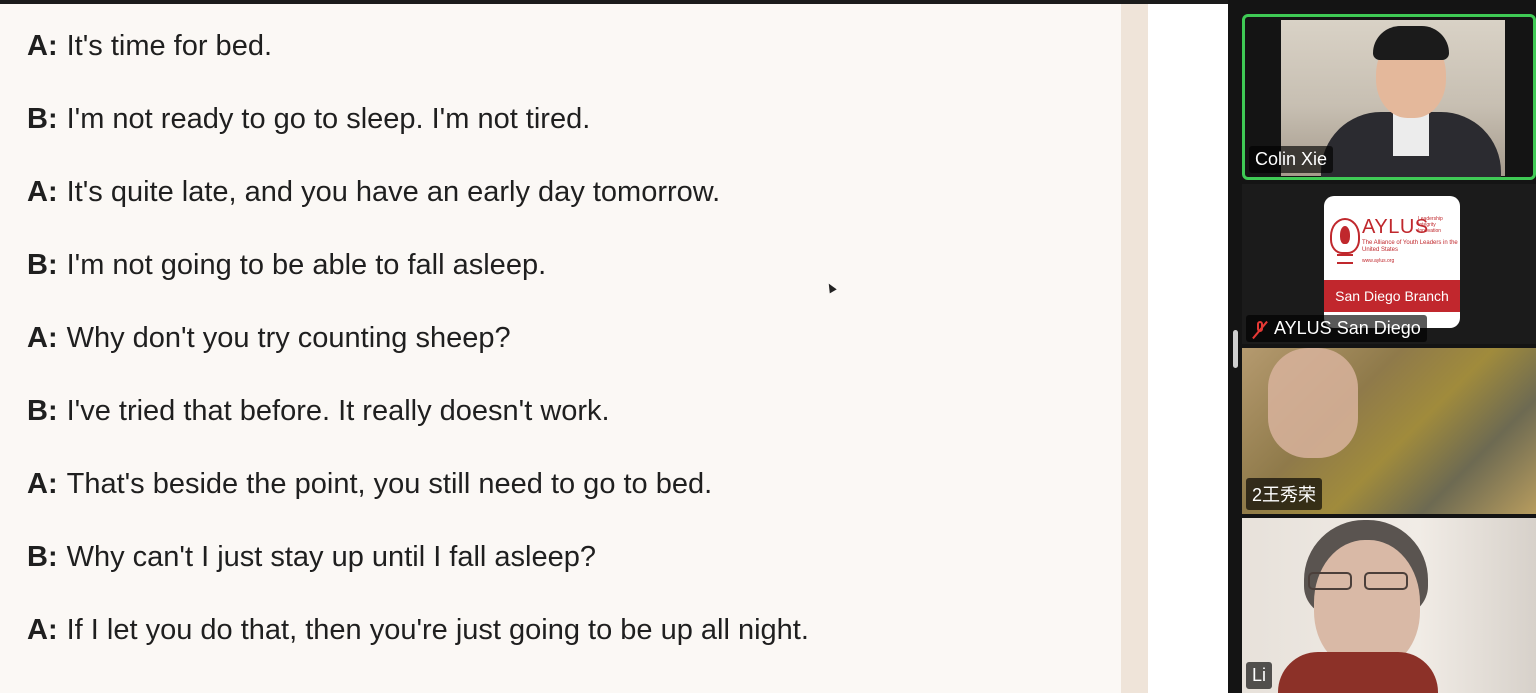  What do you see at coordinates (1235, 349) in the screenshot?
I see `panel-resize-handle` at bounding box center [1235, 349].